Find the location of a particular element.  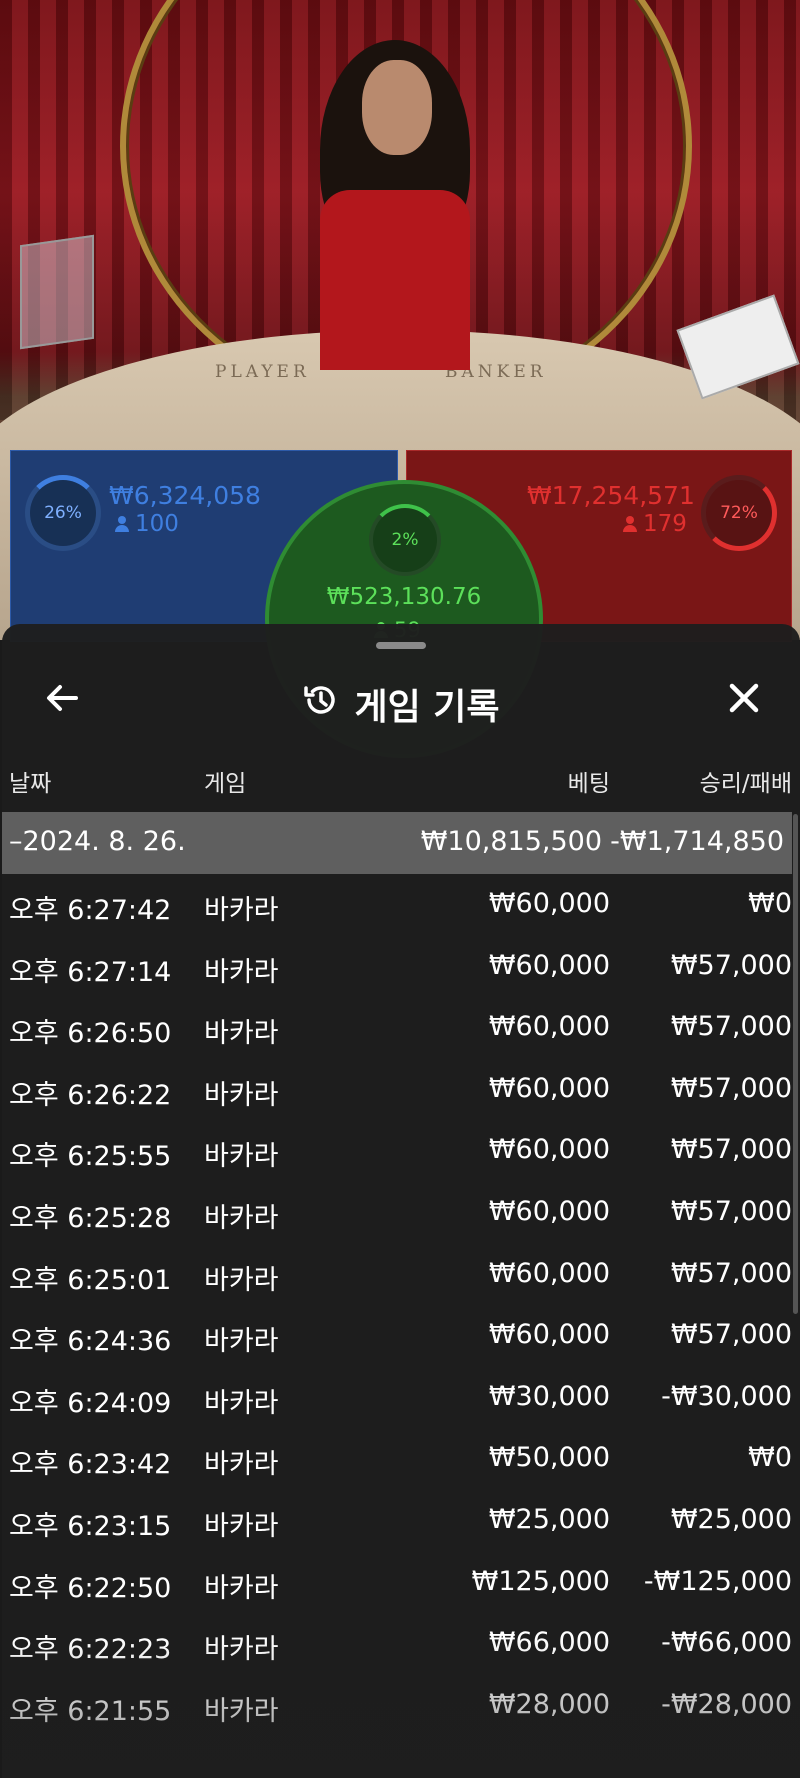

row-result: -₩66,000 is located at coordinates (726, 1643).